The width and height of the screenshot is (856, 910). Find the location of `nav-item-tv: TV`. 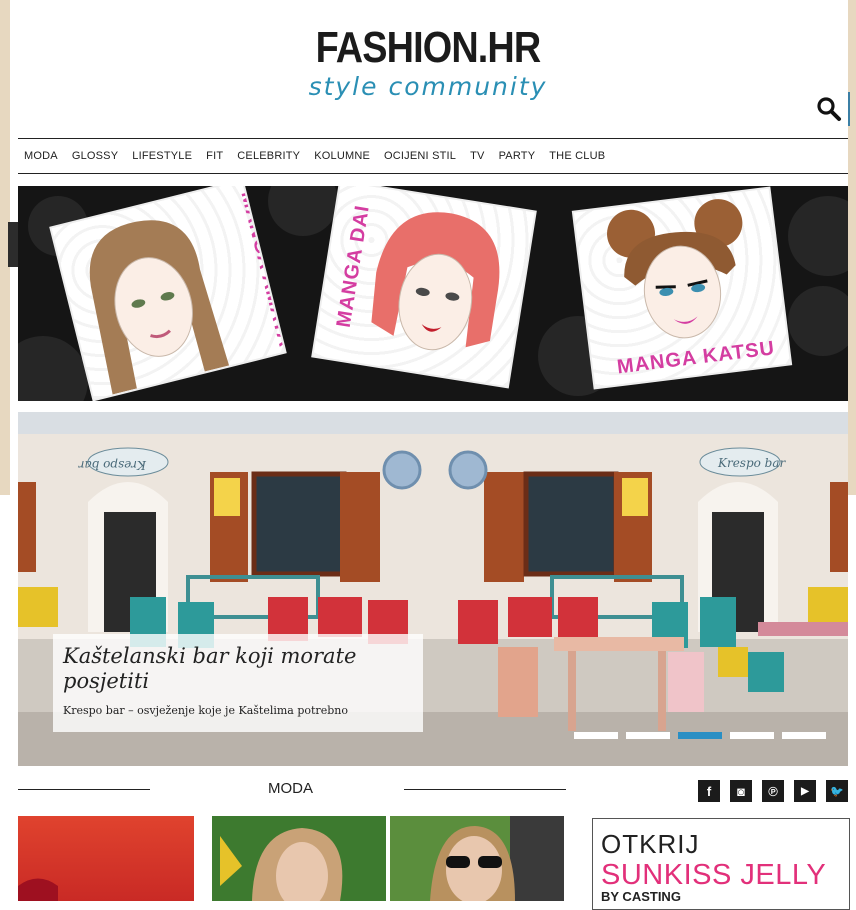

nav-item-tv: TV is located at coordinates (477, 156).